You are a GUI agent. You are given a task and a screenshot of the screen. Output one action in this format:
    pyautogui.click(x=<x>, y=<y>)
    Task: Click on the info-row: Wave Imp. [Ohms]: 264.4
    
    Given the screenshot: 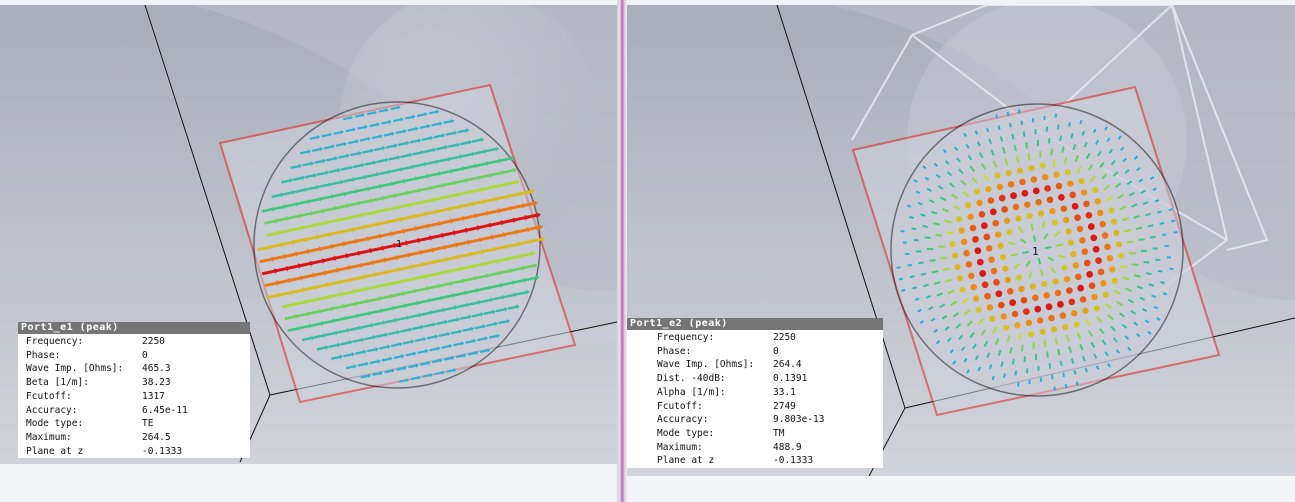 What is the action you would take?
    pyautogui.click(x=770, y=365)
    